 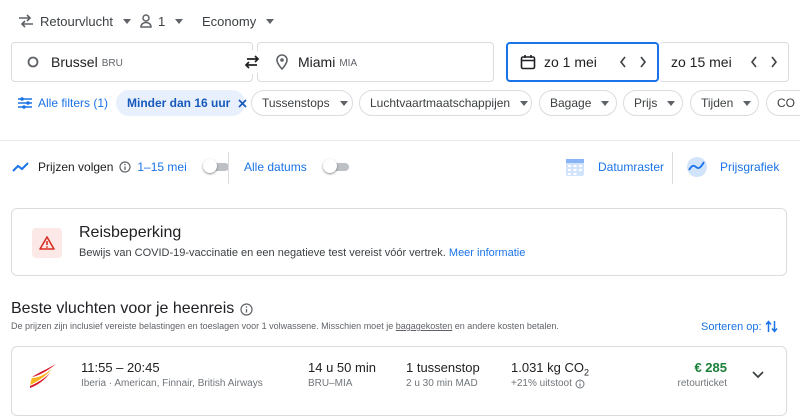 I want to click on baggage-fees-link: bagagekosten, so click(x=424, y=326).